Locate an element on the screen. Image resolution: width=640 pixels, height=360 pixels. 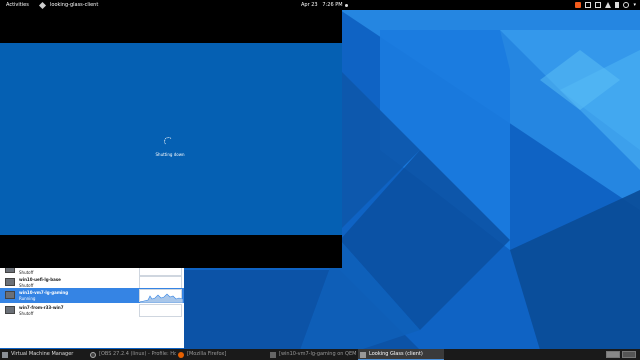
task-looking-glass: Looking Glass (client) is located at coordinates (401, 354).